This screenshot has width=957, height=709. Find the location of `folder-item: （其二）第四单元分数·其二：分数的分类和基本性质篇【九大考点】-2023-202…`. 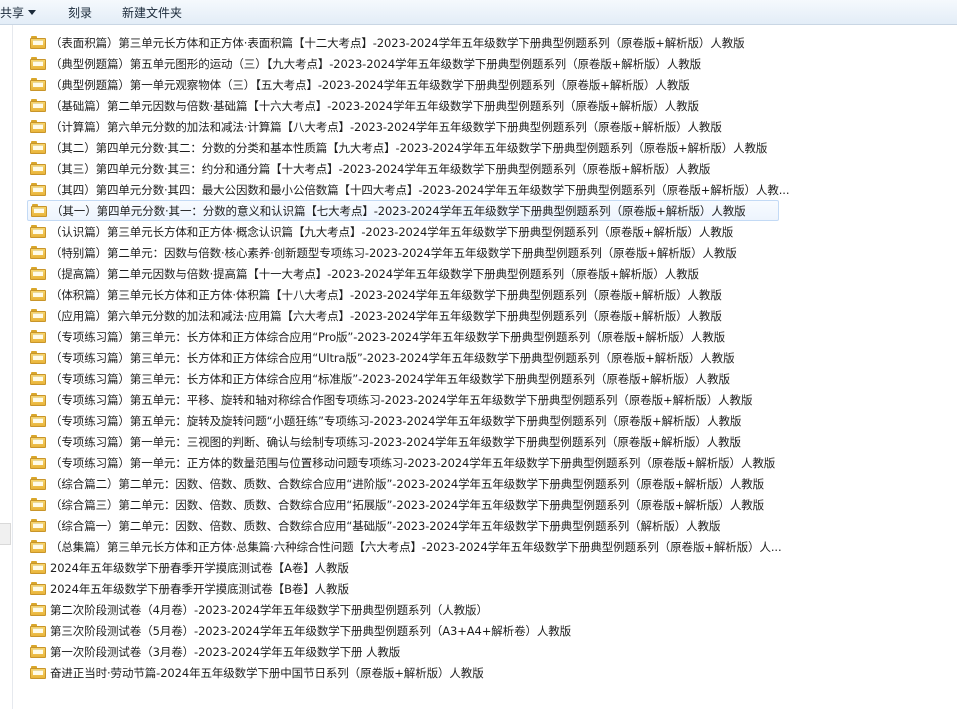

folder-item: （其二）第四单元分数·其二：分数的分类和基本性质篇【九大考点】-2023-202… is located at coordinates (479, 147).